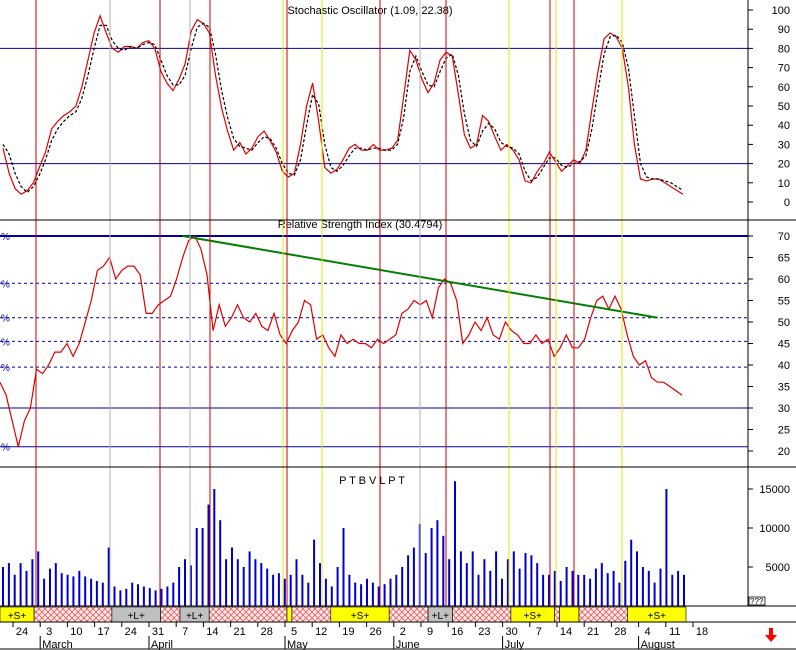 The height and width of the screenshot is (650, 796). I want to click on signal-band-label: +S+, so click(657, 616).